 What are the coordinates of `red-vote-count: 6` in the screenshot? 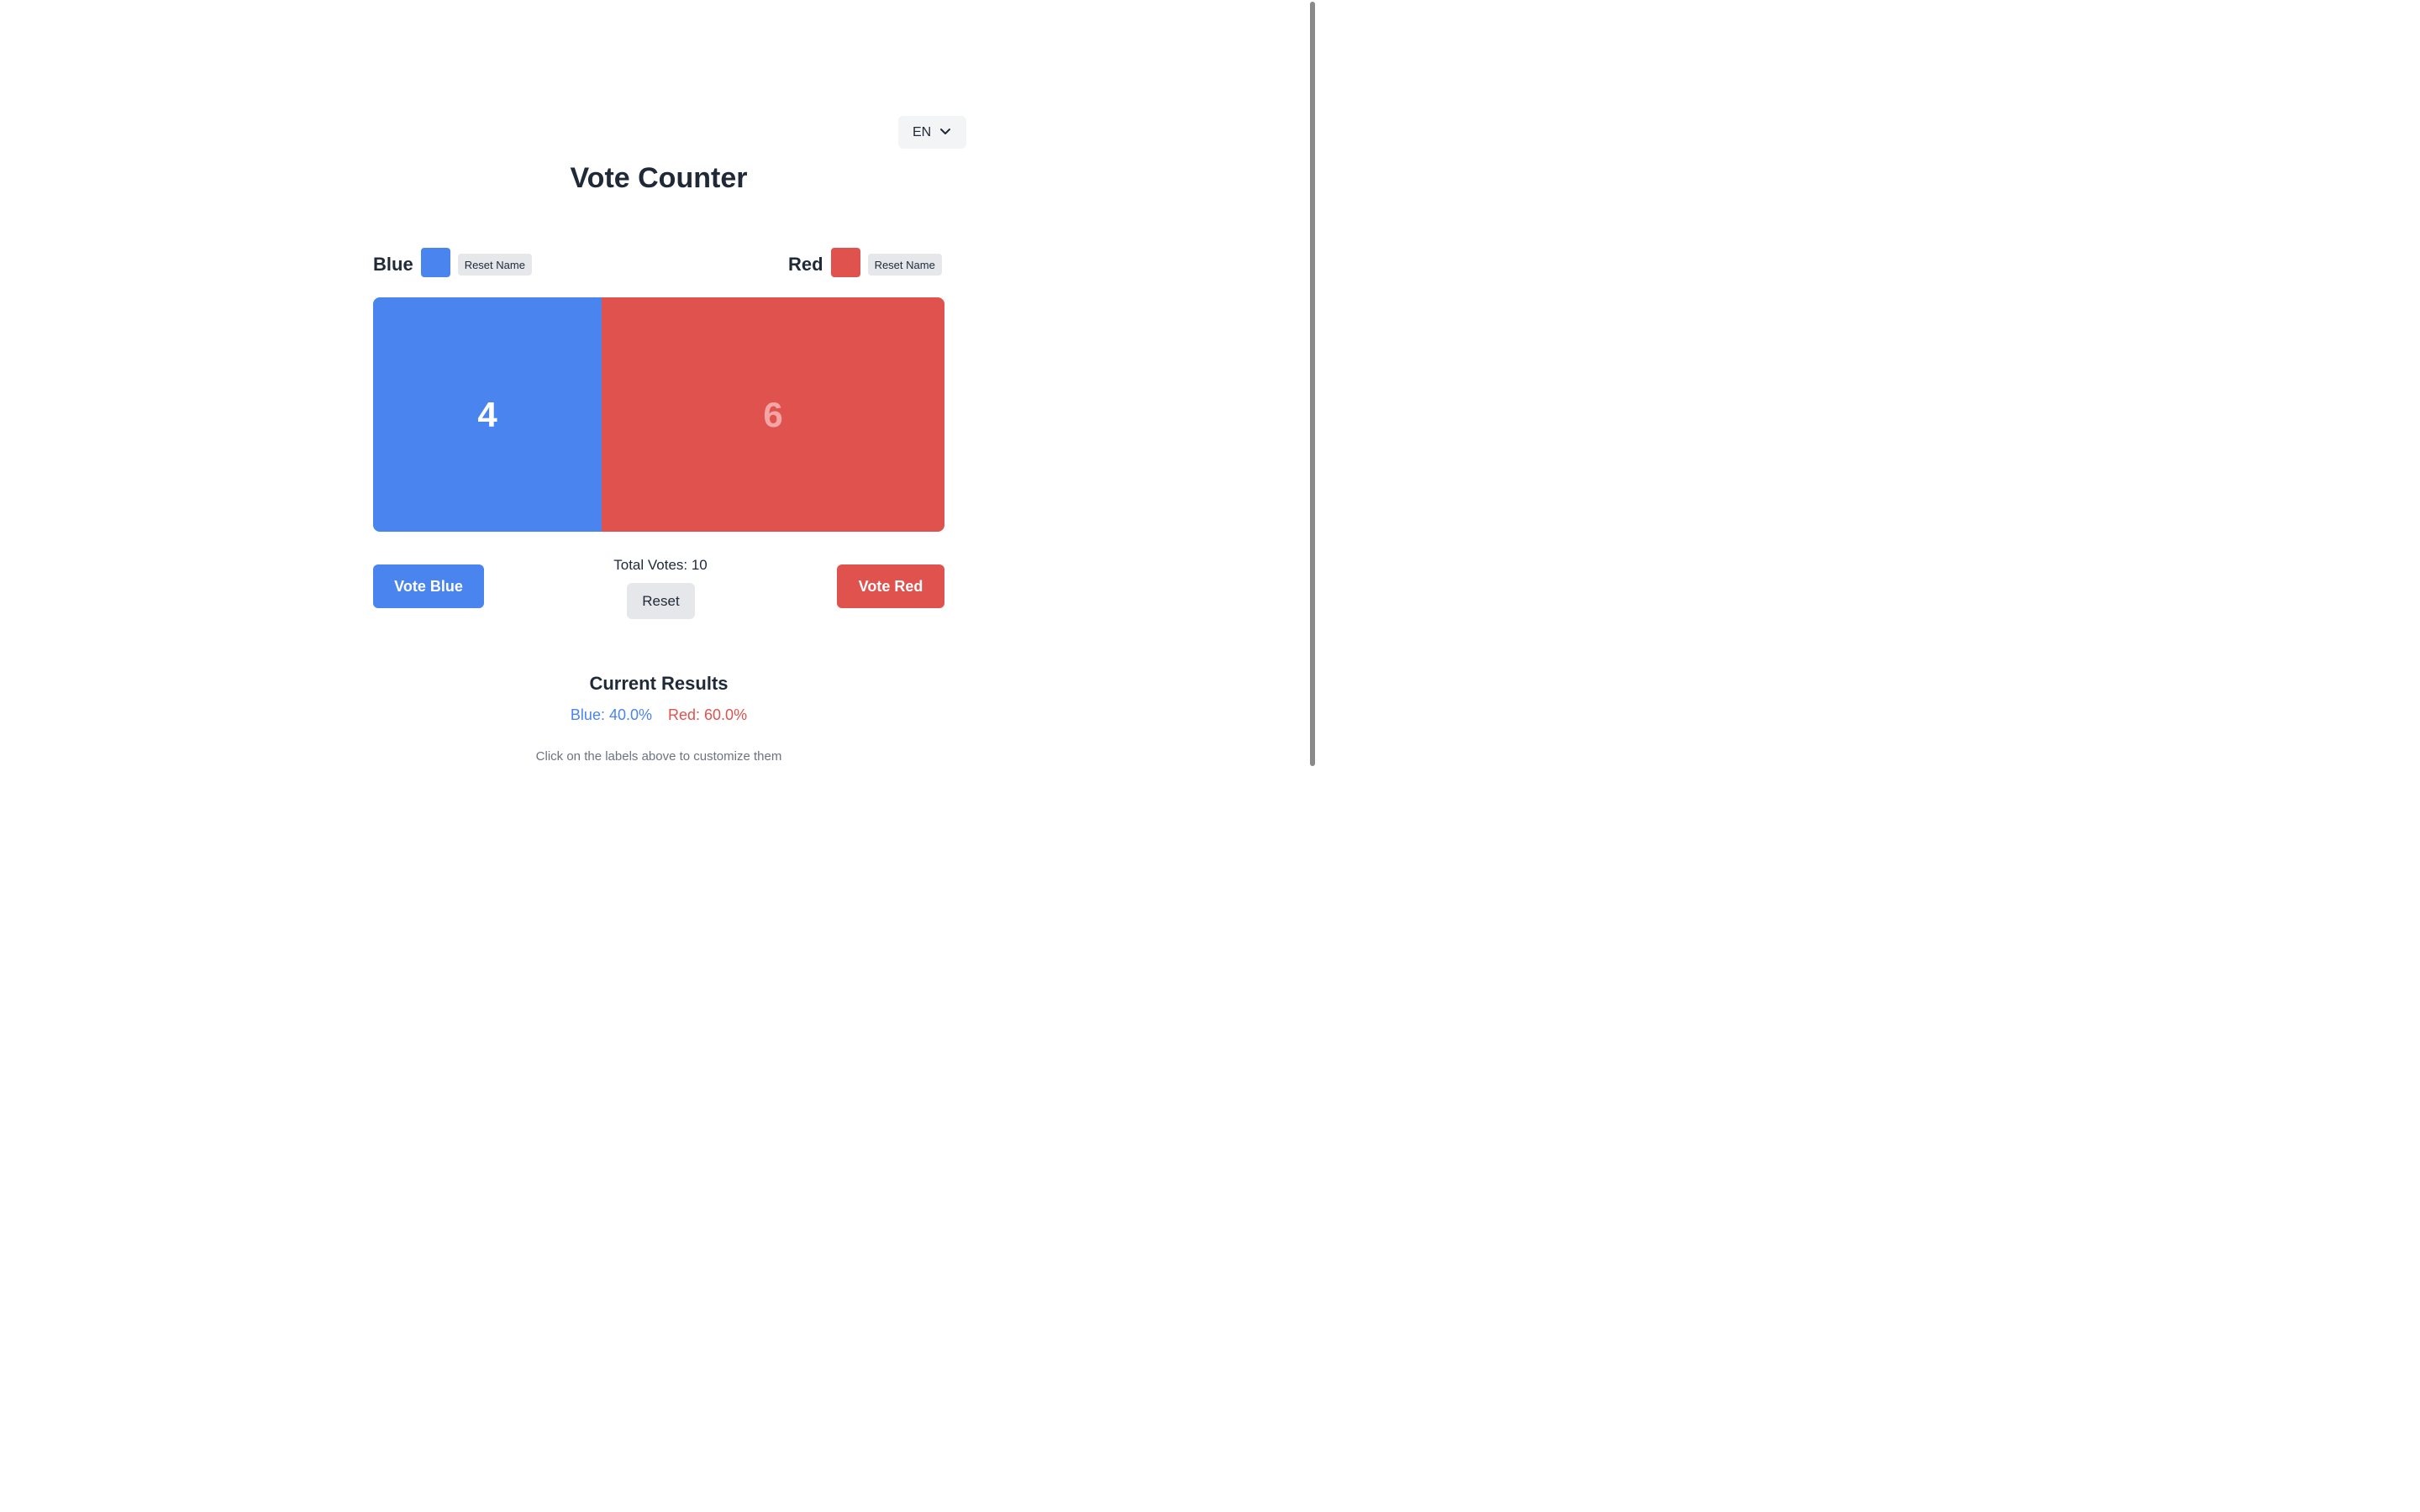 It's located at (773, 414).